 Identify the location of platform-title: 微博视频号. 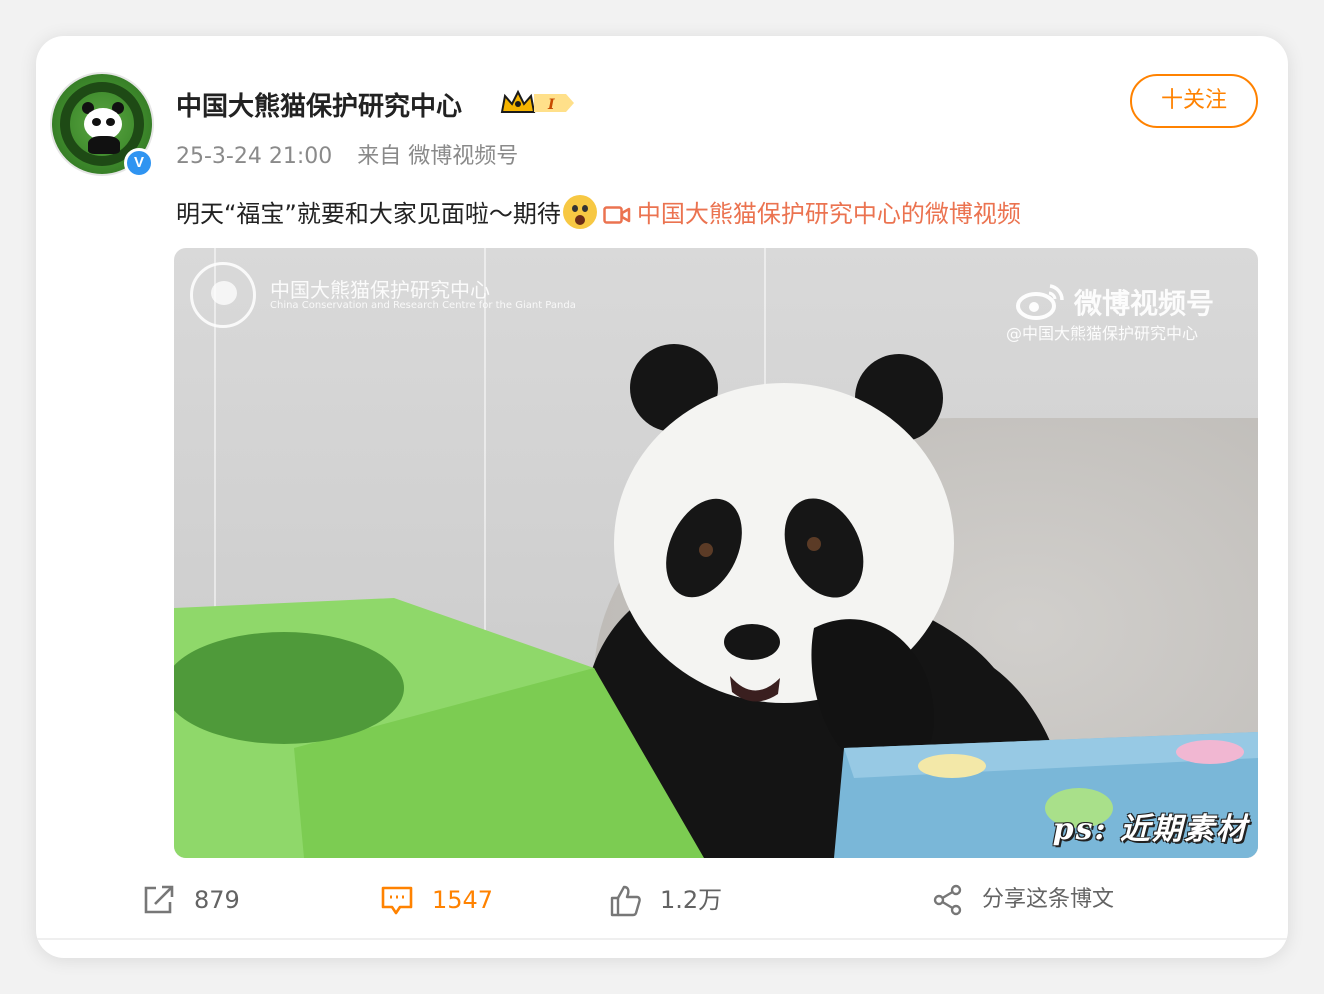
(1144, 303).